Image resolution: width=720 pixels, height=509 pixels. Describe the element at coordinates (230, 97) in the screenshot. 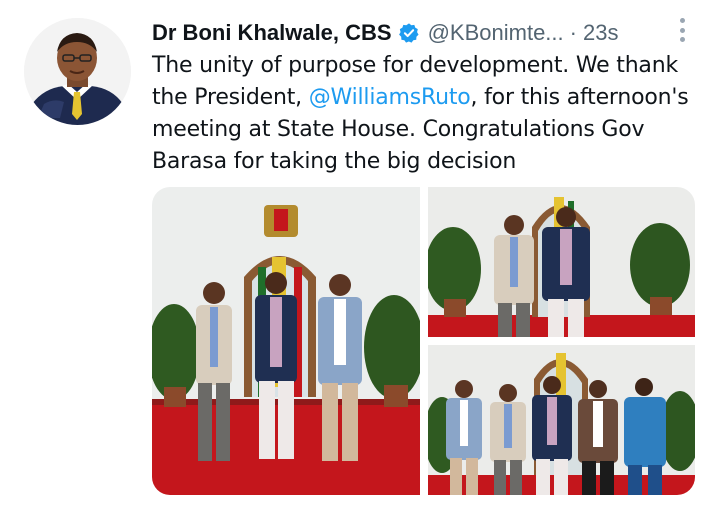

I see `text-segment: the President,` at that location.